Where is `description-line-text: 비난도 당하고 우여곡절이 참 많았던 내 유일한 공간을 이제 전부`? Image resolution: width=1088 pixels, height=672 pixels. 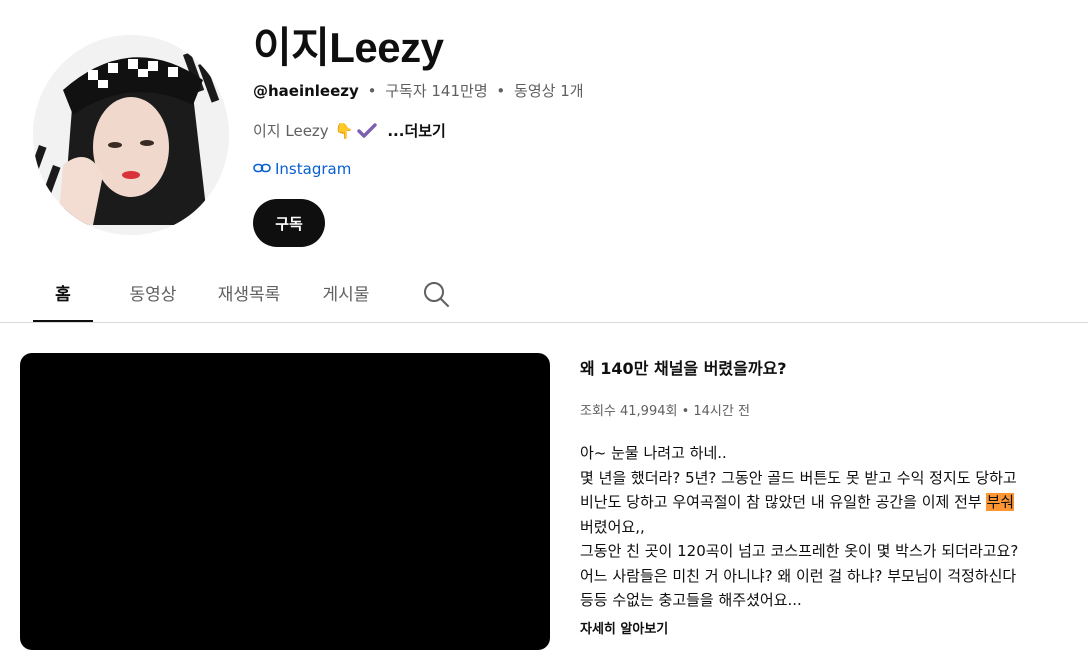 description-line-text: 비난도 당하고 우여곡절이 참 많았던 내 유일한 공간을 이제 전부 is located at coordinates (783, 502).